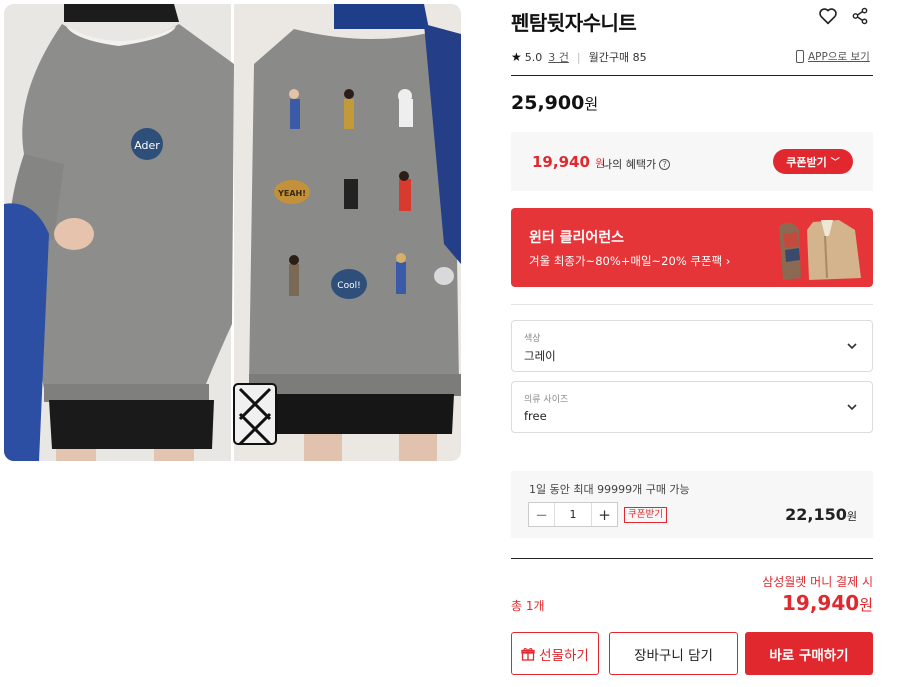 This screenshot has width=900, height=687. Describe the element at coordinates (604, 514) in the screenshot. I see `increase-button: +` at that location.